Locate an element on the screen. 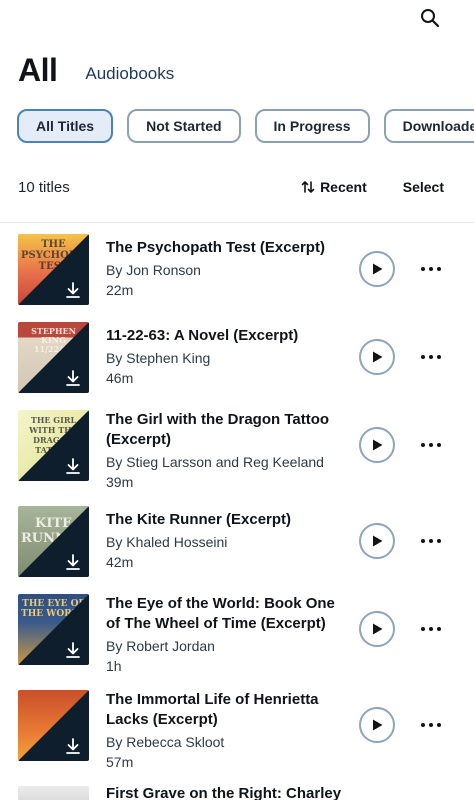 This screenshot has width=474, height=800. book-duration: 42m is located at coordinates (120, 562).